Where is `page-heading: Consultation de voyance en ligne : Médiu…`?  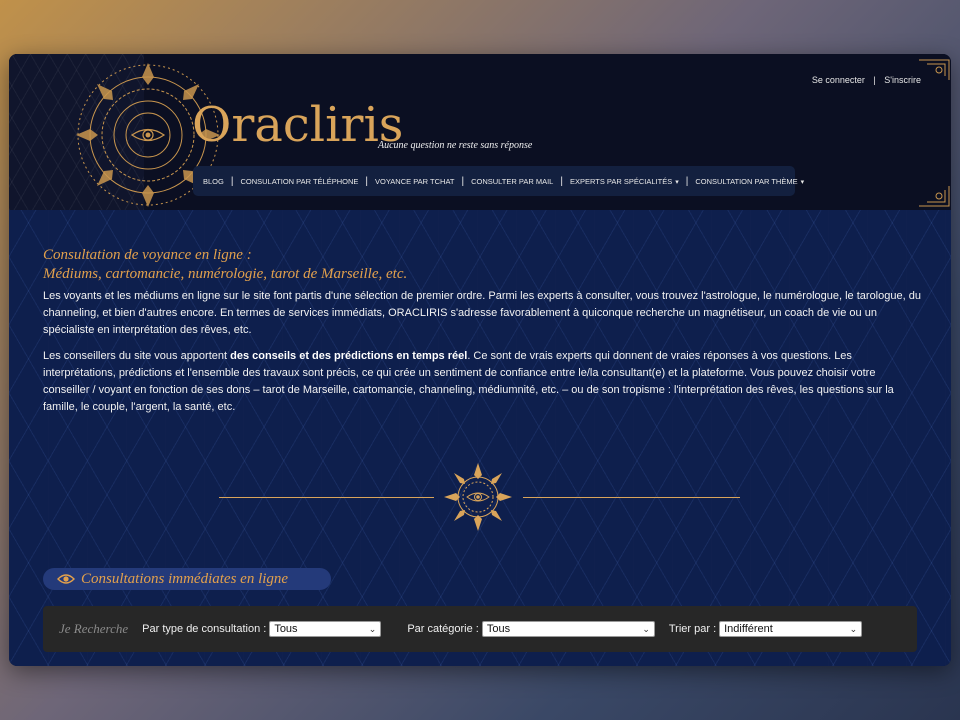 page-heading: Consultation de voyance en ligne : Médiu… is located at coordinates (225, 265).